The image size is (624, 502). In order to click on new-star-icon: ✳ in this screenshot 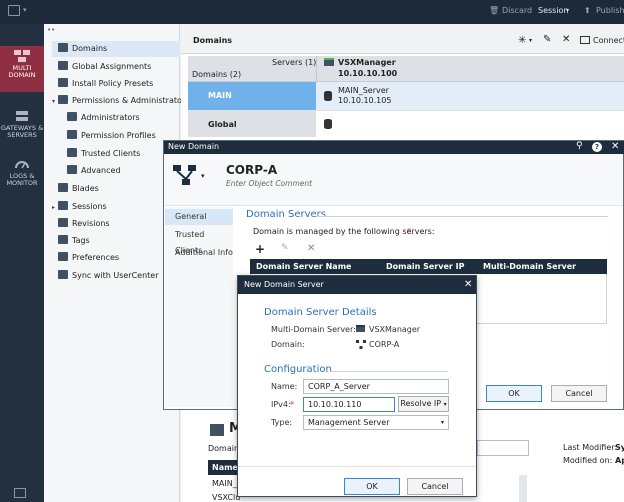, I will do `click(522, 40)`.